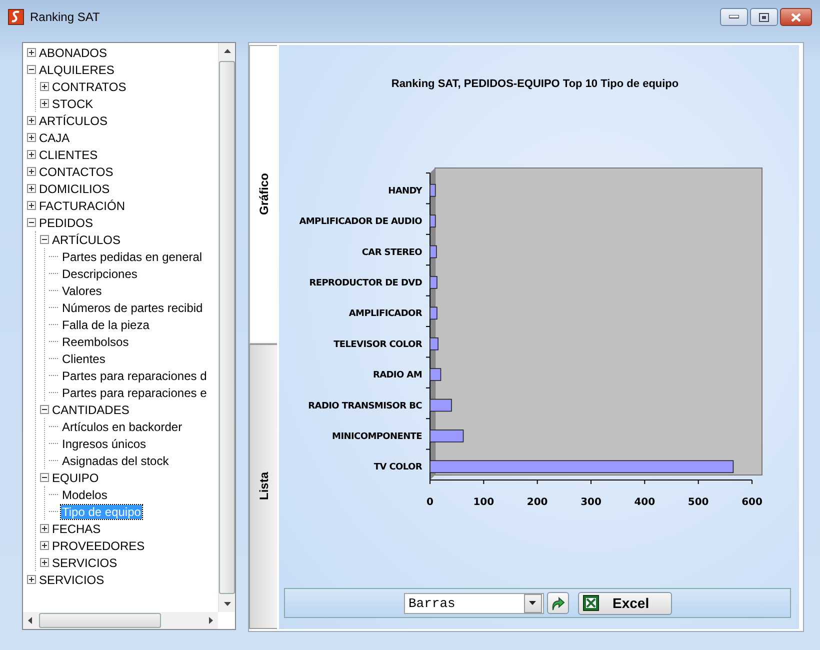  I want to click on tree-item: CONTACTOS, so click(76, 171).